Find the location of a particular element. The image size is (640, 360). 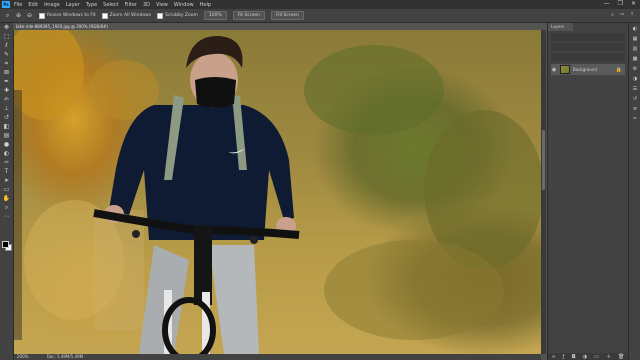

swatches-panel-icon: ▦ is located at coordinates (635, 39).